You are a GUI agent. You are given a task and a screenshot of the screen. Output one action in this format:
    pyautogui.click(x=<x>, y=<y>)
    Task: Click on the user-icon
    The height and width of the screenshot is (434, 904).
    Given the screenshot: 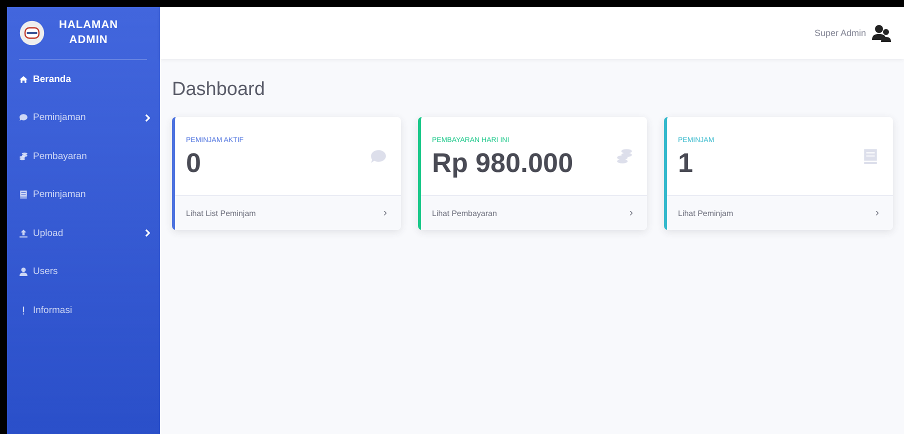 What is the action you would take?
    pyautogui.click(x=23, y=271)
    